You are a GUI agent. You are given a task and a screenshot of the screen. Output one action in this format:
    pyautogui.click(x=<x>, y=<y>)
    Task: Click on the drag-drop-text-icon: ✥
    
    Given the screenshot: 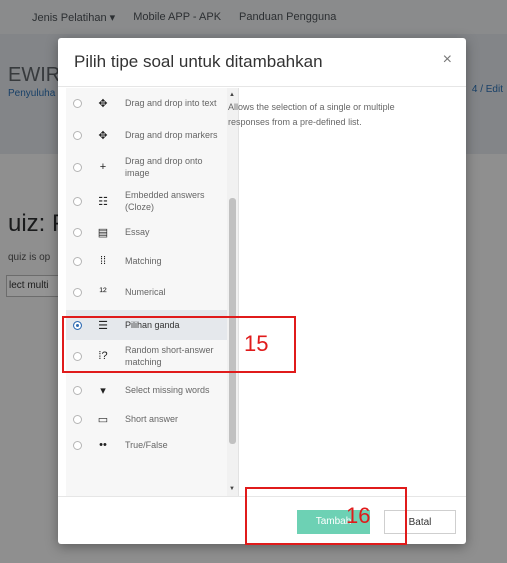 What is the action you would take?
    pyautogui.click(x=103, y=103)
    